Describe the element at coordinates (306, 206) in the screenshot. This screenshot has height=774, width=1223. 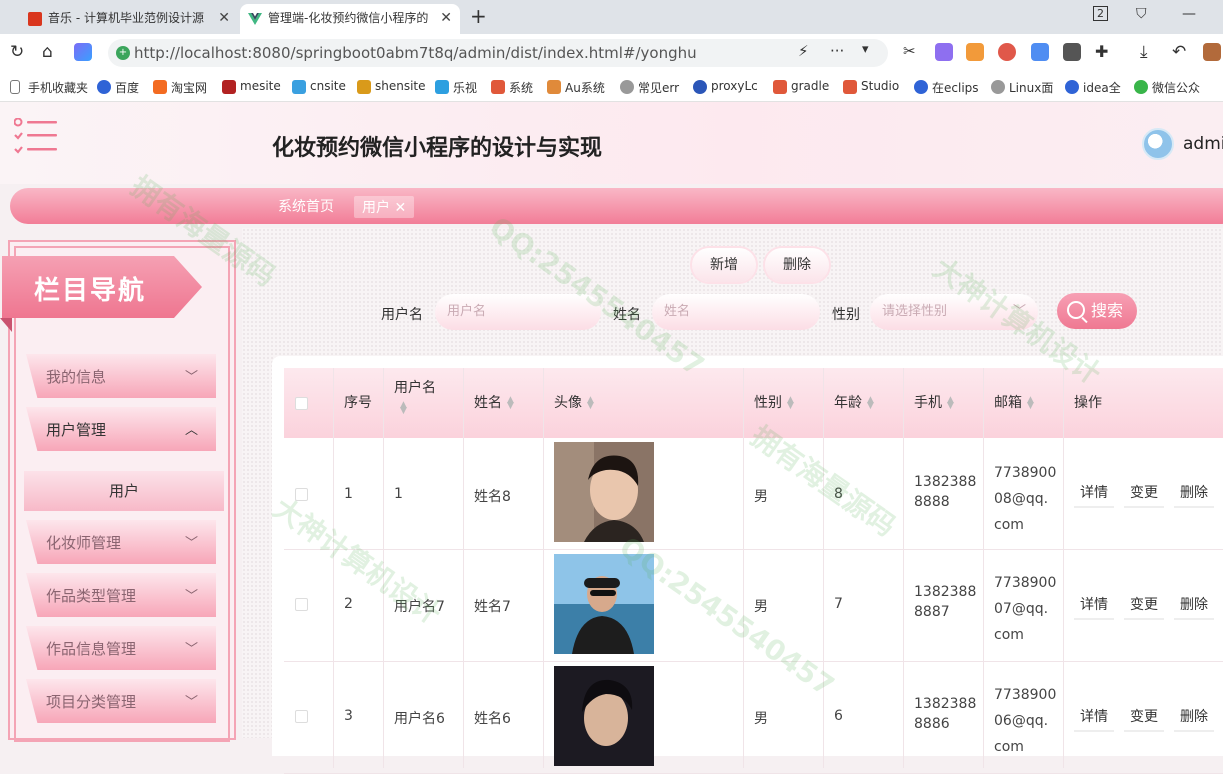
I see `tag-home: 系统首页` at that location.